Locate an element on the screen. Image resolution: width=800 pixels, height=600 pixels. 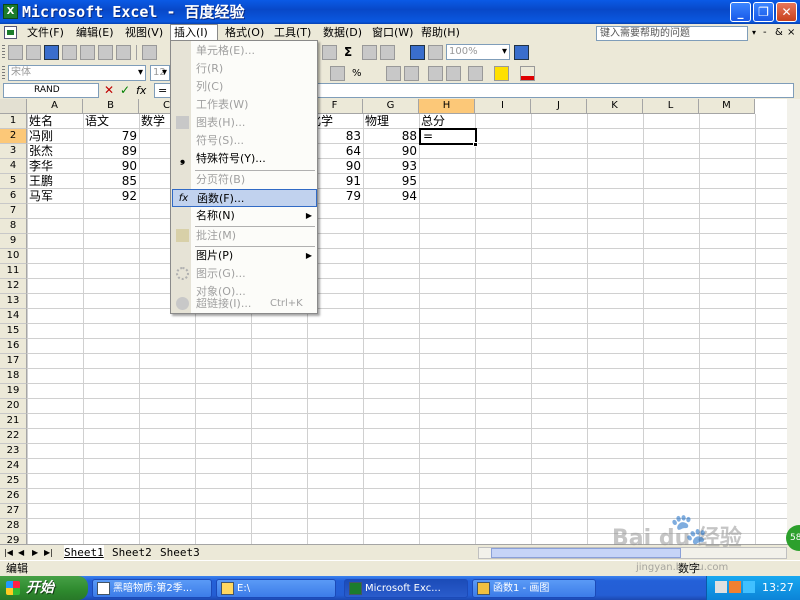
sort-ascending-icon is located at coordinates (369, 52).